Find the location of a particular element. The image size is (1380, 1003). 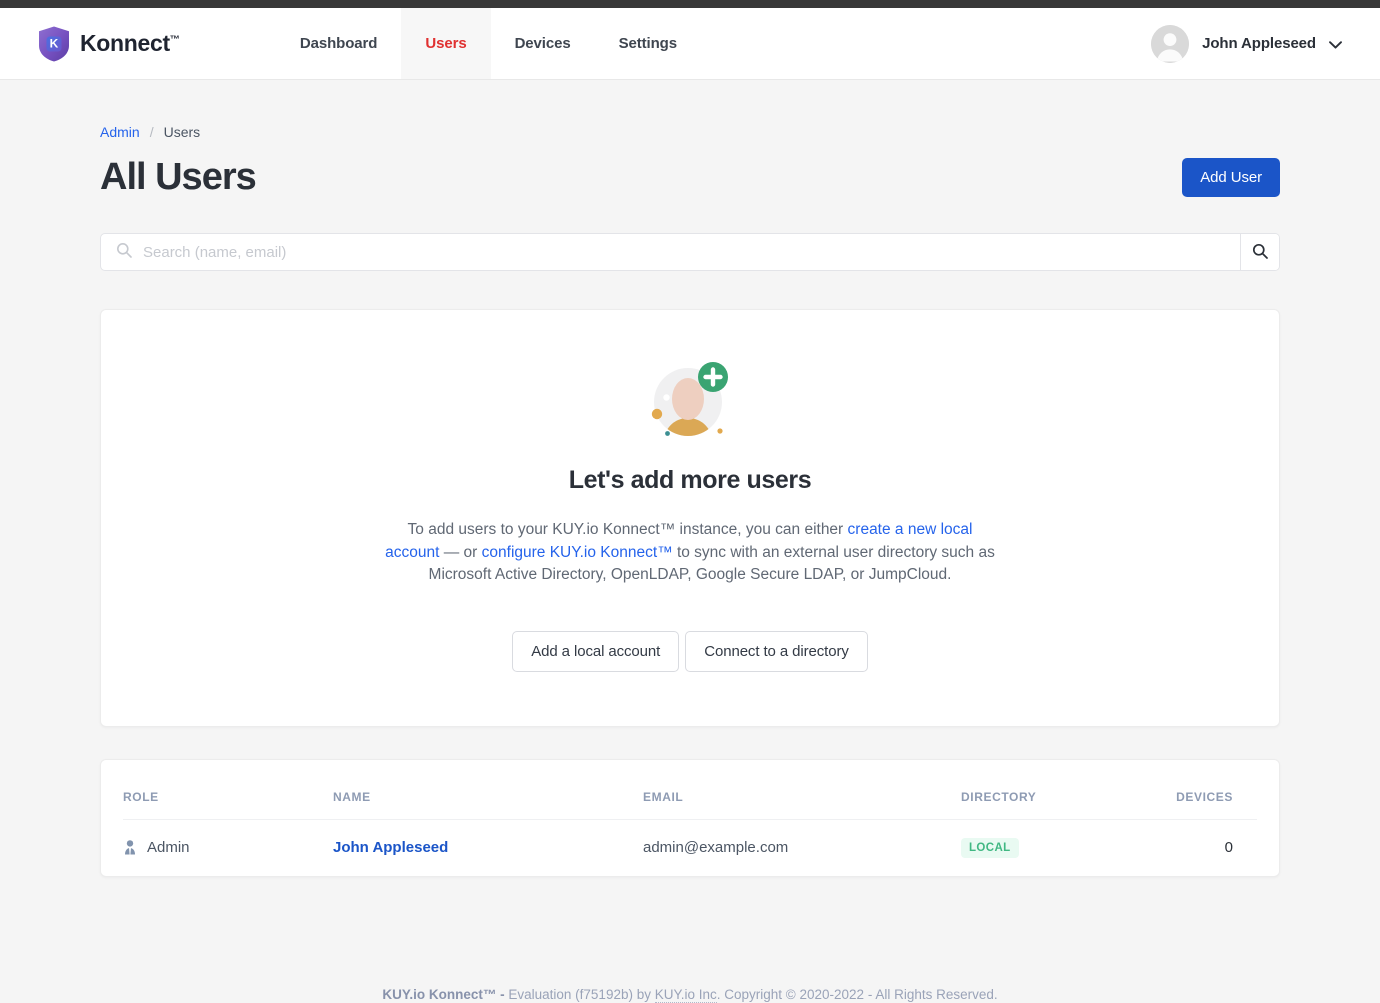

add-user-illustration-svg is located at coordinates (689, 399).